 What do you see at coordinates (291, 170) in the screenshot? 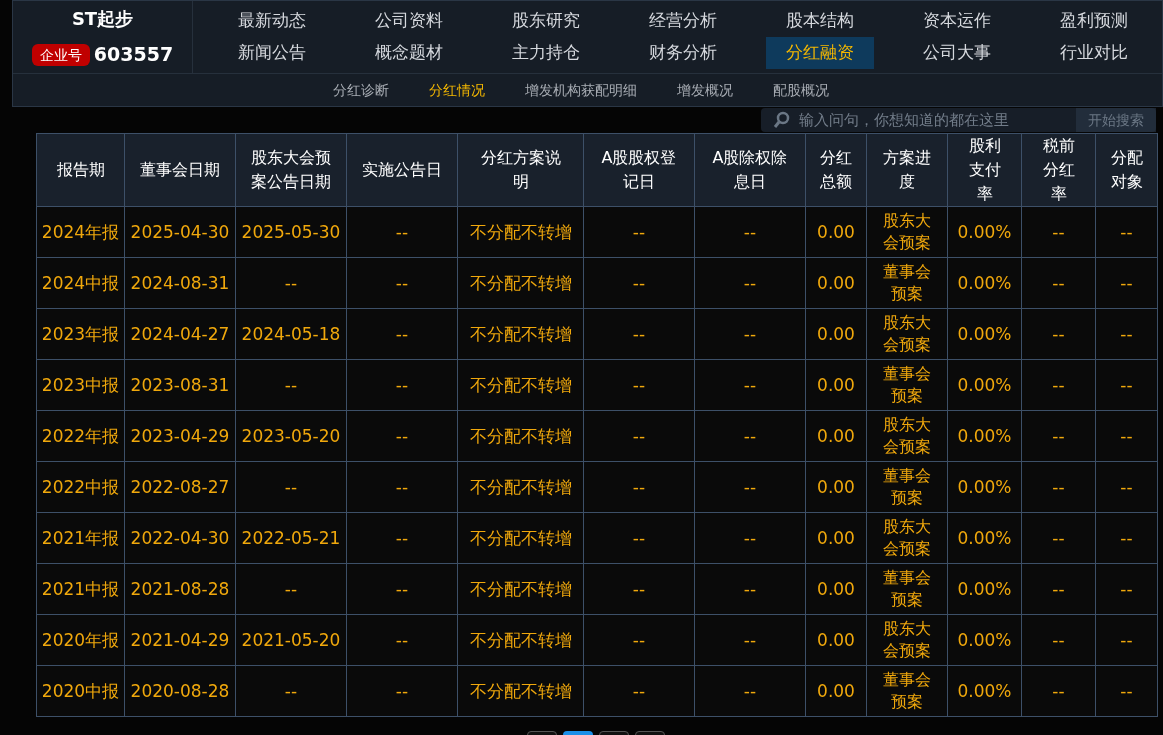
I see `column-header: 股东大会预案公告日期` at bounding box center [291, 170].